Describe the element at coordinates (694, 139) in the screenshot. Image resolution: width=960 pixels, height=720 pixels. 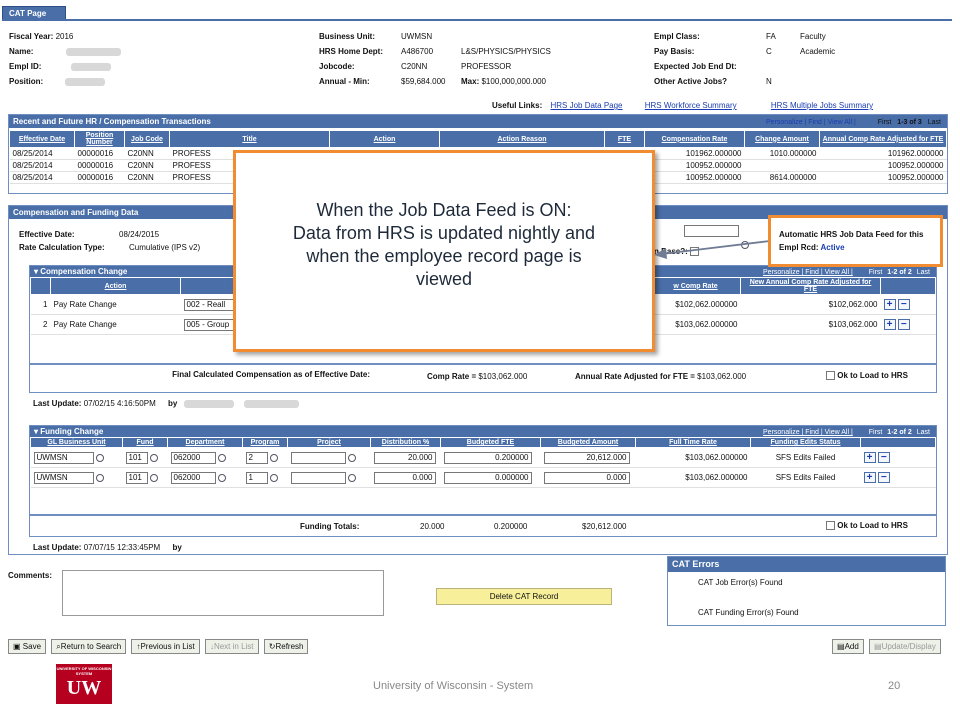
I see `col-comp-rate: Compensation Rate` at that location.